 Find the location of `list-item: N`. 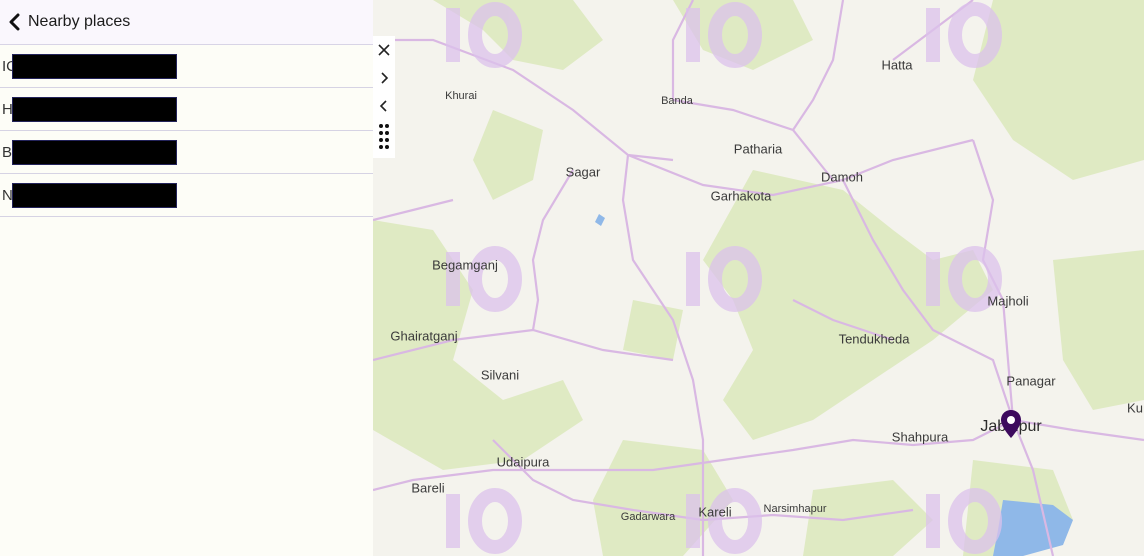

list-item: N is located at coordinates (186, 195).